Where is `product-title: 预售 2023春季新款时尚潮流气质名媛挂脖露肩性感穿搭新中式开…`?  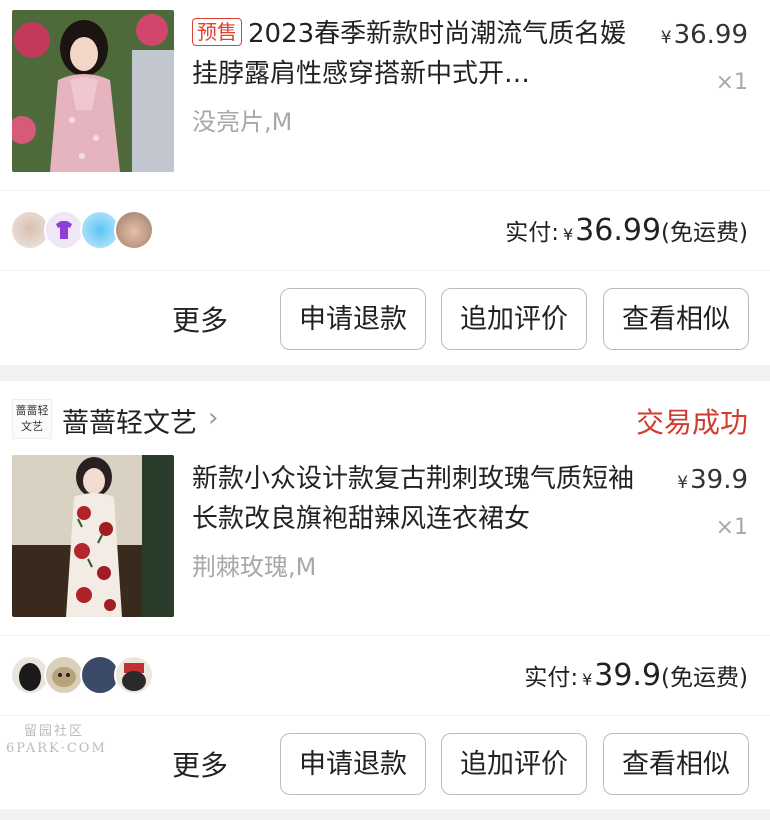 product-title: 预售 2023春季新款时尚潮流气质名媛挂脖露肩性感穿搭新中式开… is located at coordinates (417, 54).